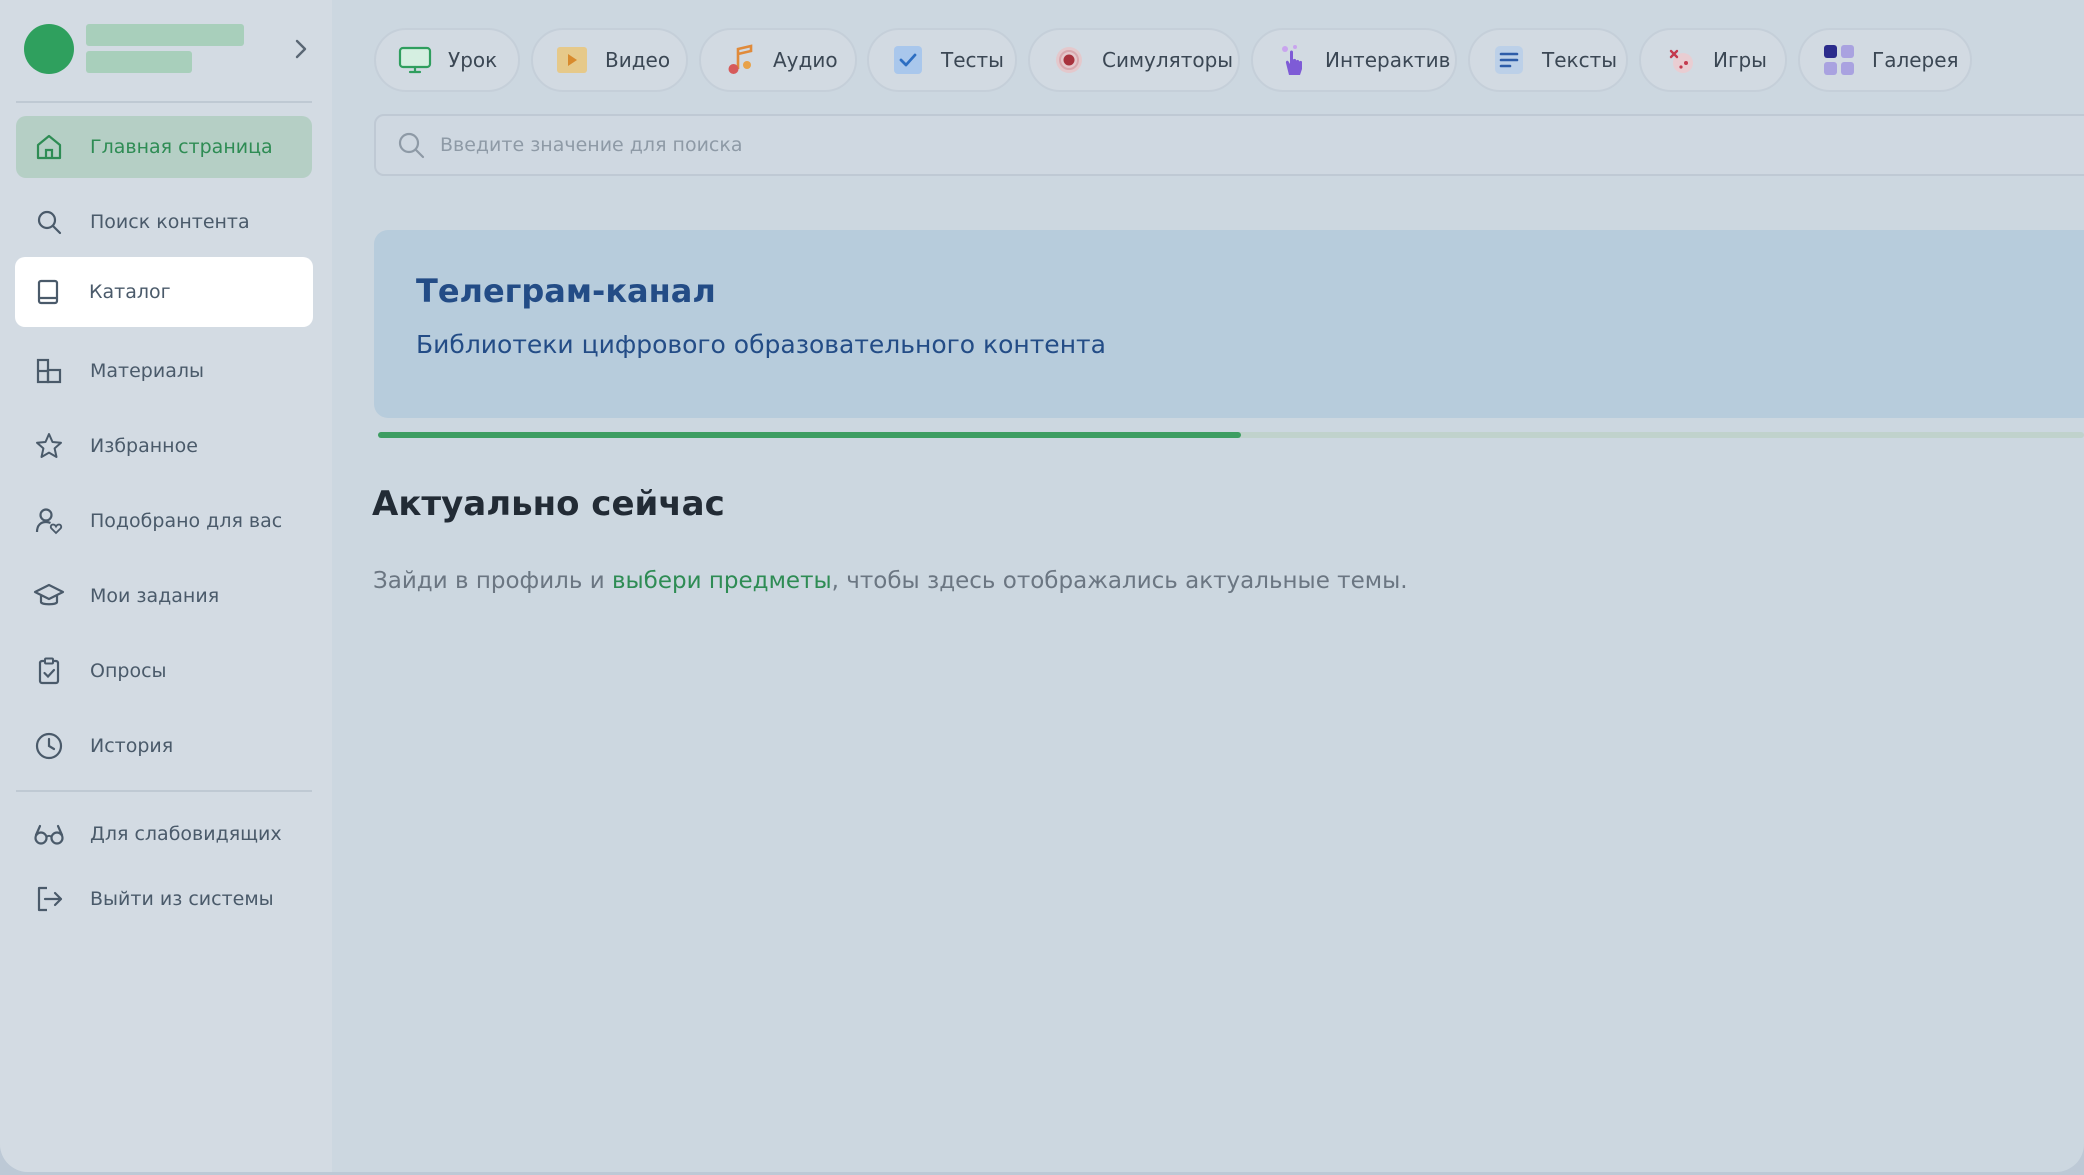 Image resolution: width=2084 pixels, height=1175 pixels. What do you see at coordinates (128, 671) in the screenshot?
I see `sidebar-item-label: Опросы` at bounding box center [128, 671].